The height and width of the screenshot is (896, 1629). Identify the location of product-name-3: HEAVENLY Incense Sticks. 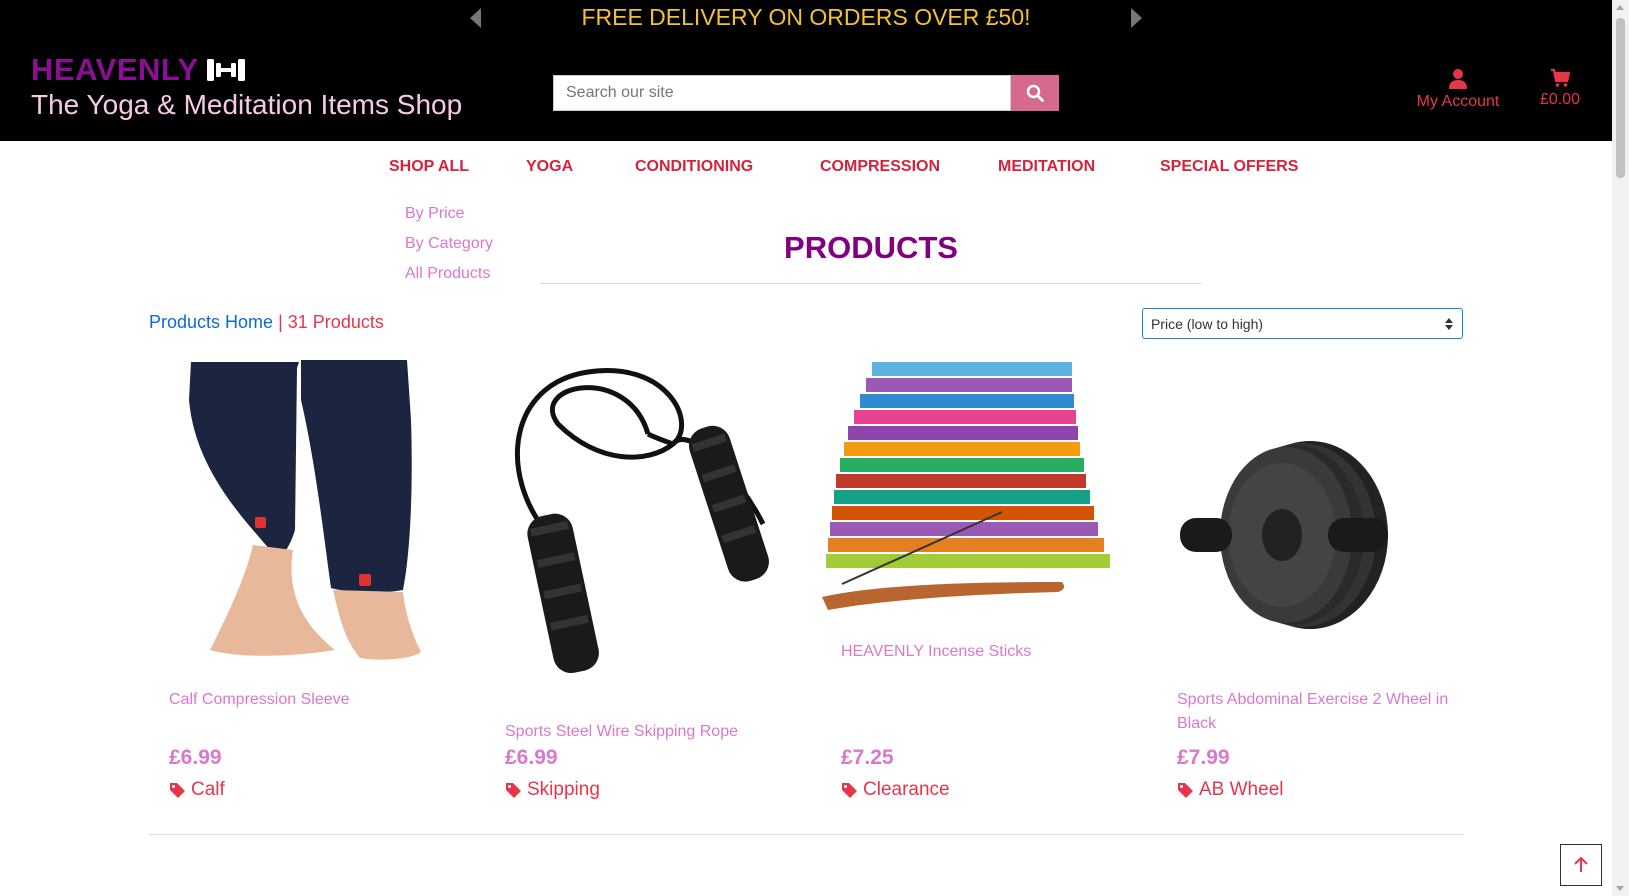
(986, 652).